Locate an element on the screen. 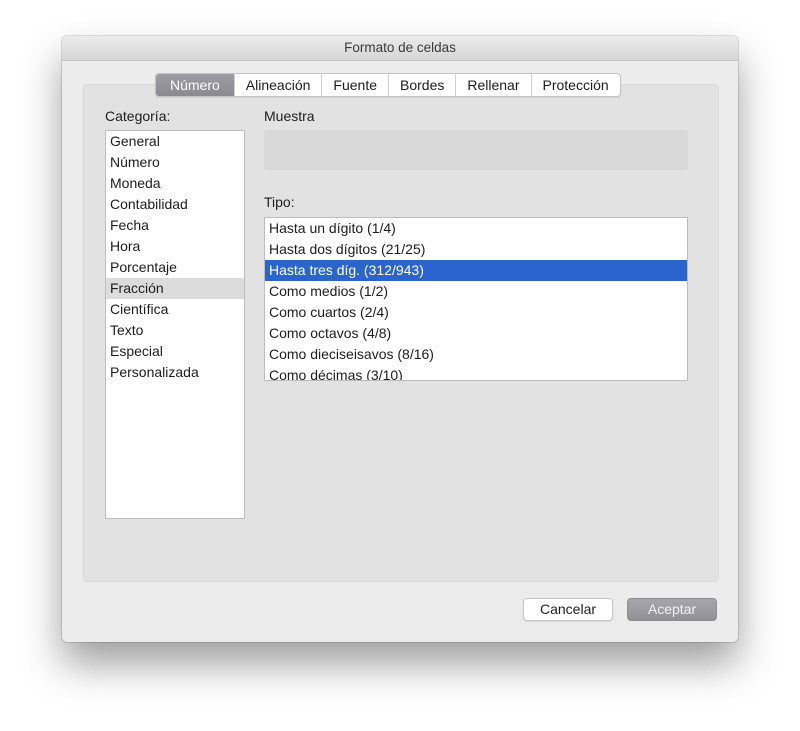 Image resolution: width=800 pixels, height=731 pixels. tab-fuente: Fuente is located at coordinates (355, 85).